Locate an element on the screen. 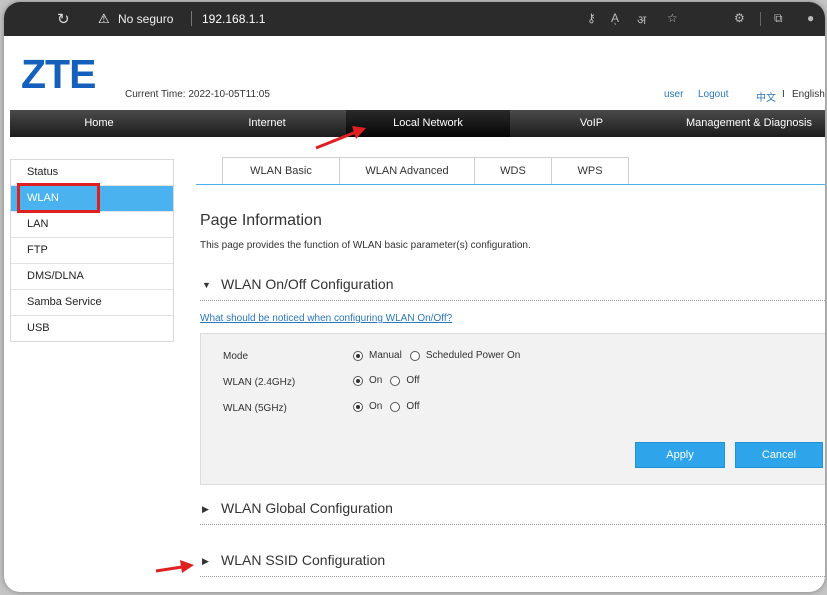  browser-toolbar: ↻ ⚠ No seguro 192.168.1.1 ⚷ Aͅ अ ☆ ⚙ ⧉ ● is located at coordinates (414, 19).